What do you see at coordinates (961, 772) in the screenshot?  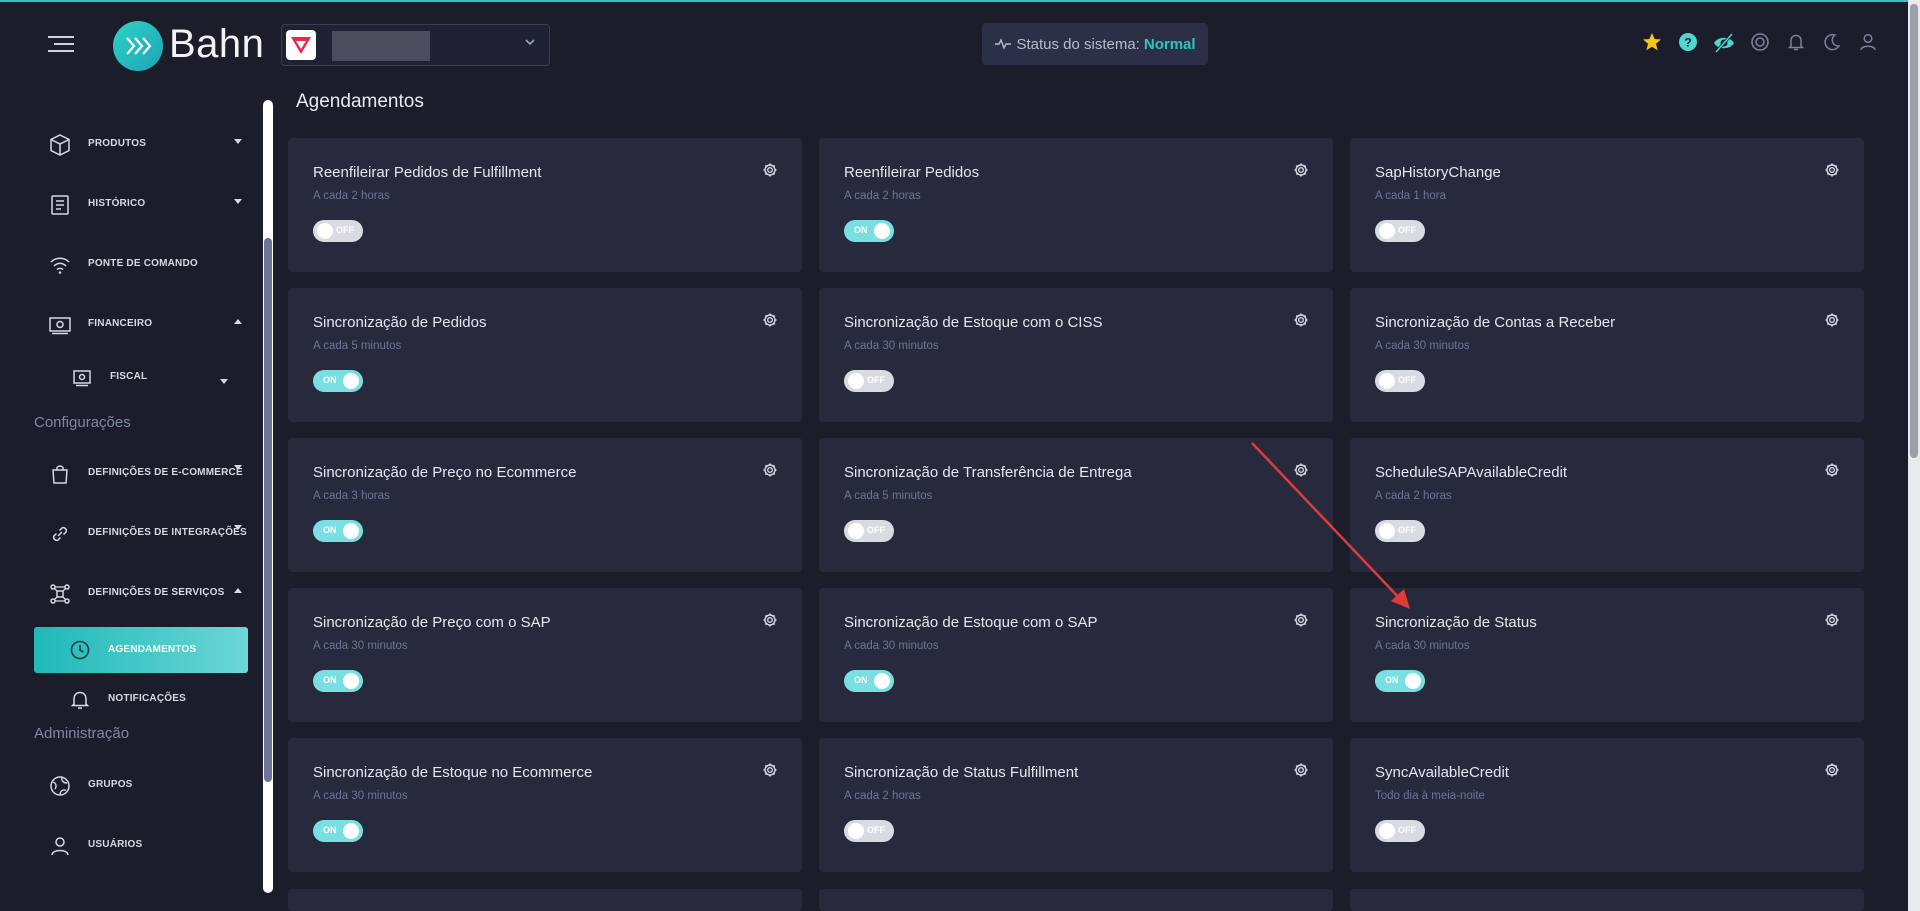 I see `schedule-title: Sincronização de Status Fulfillment` at bounding box center [961, 772].